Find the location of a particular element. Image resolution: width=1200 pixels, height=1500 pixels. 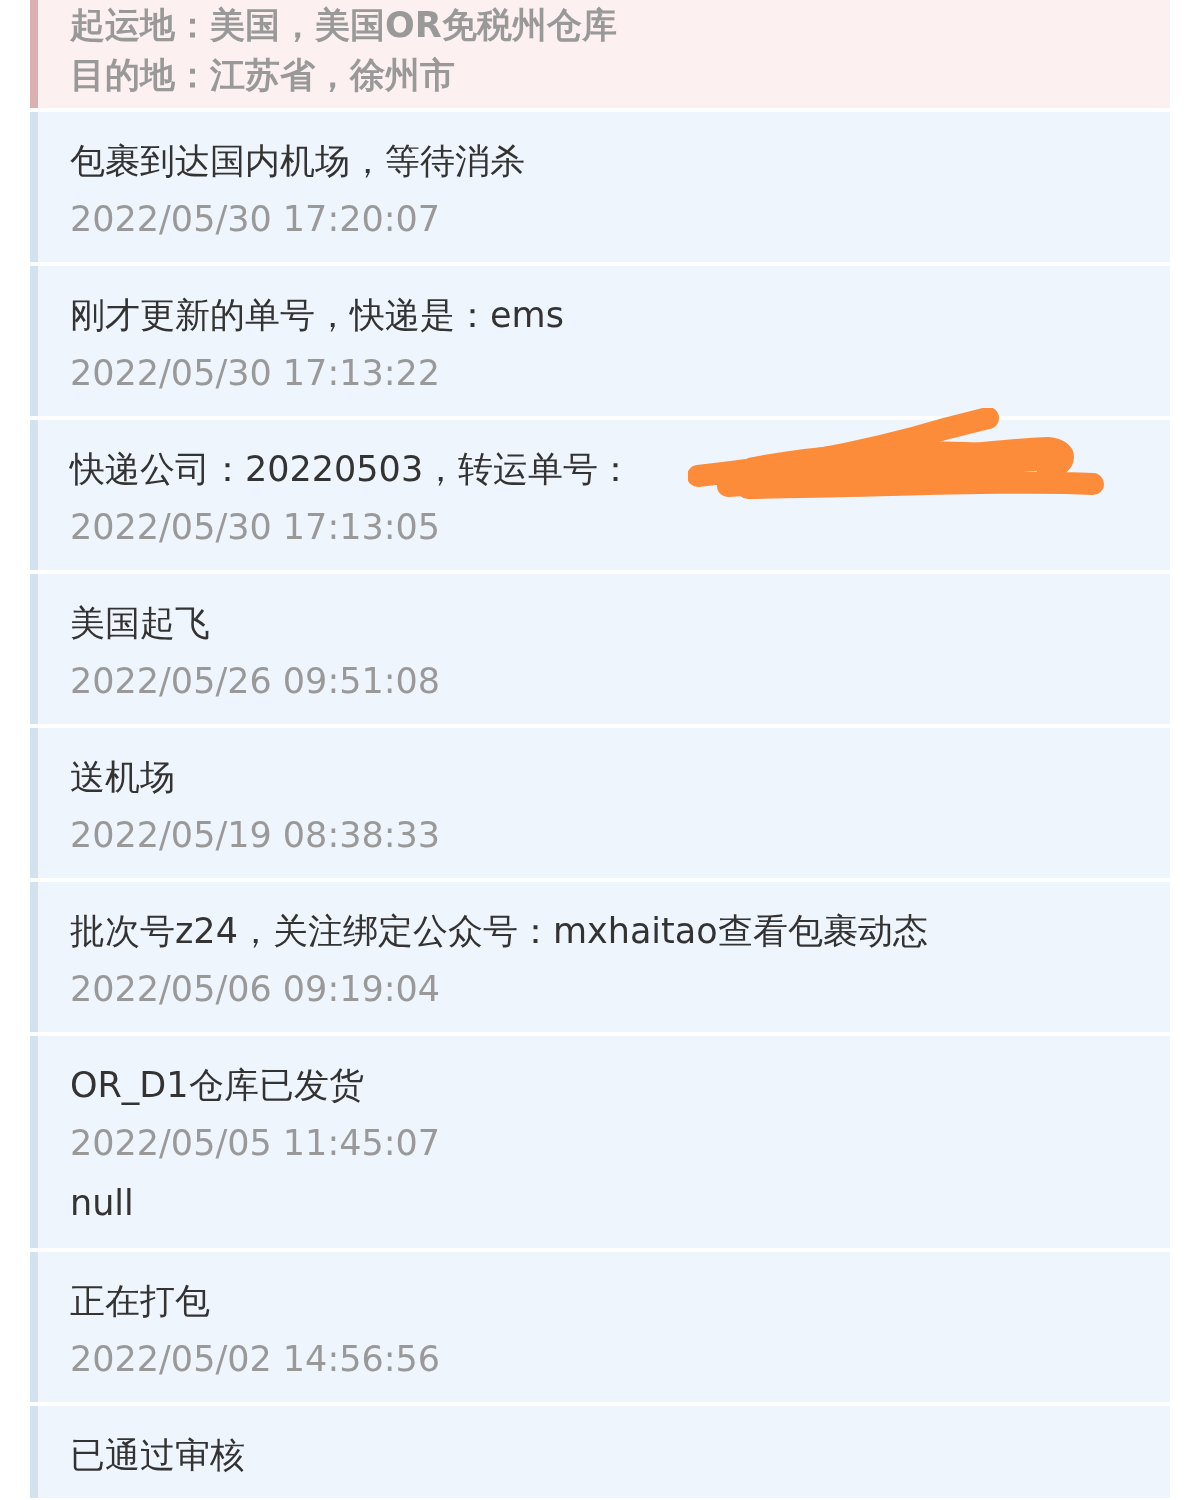

event-note: null is located at coordinates (102, 1203).